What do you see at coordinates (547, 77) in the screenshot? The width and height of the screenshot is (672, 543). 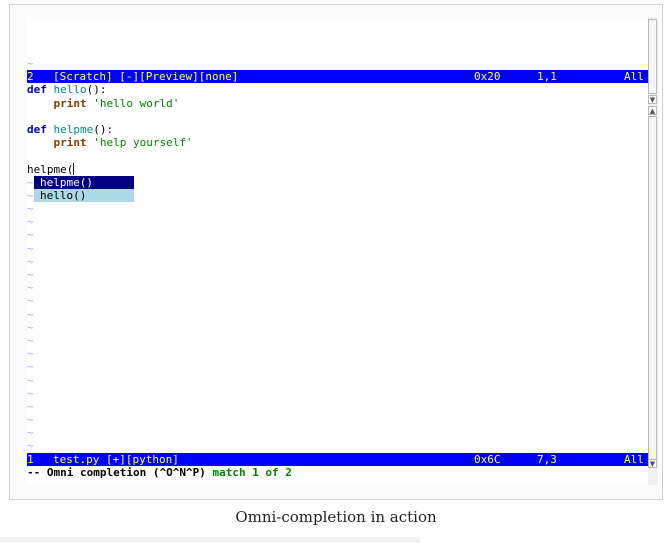 I see `preview-position: 1,1` at bounding box center [547, 77].